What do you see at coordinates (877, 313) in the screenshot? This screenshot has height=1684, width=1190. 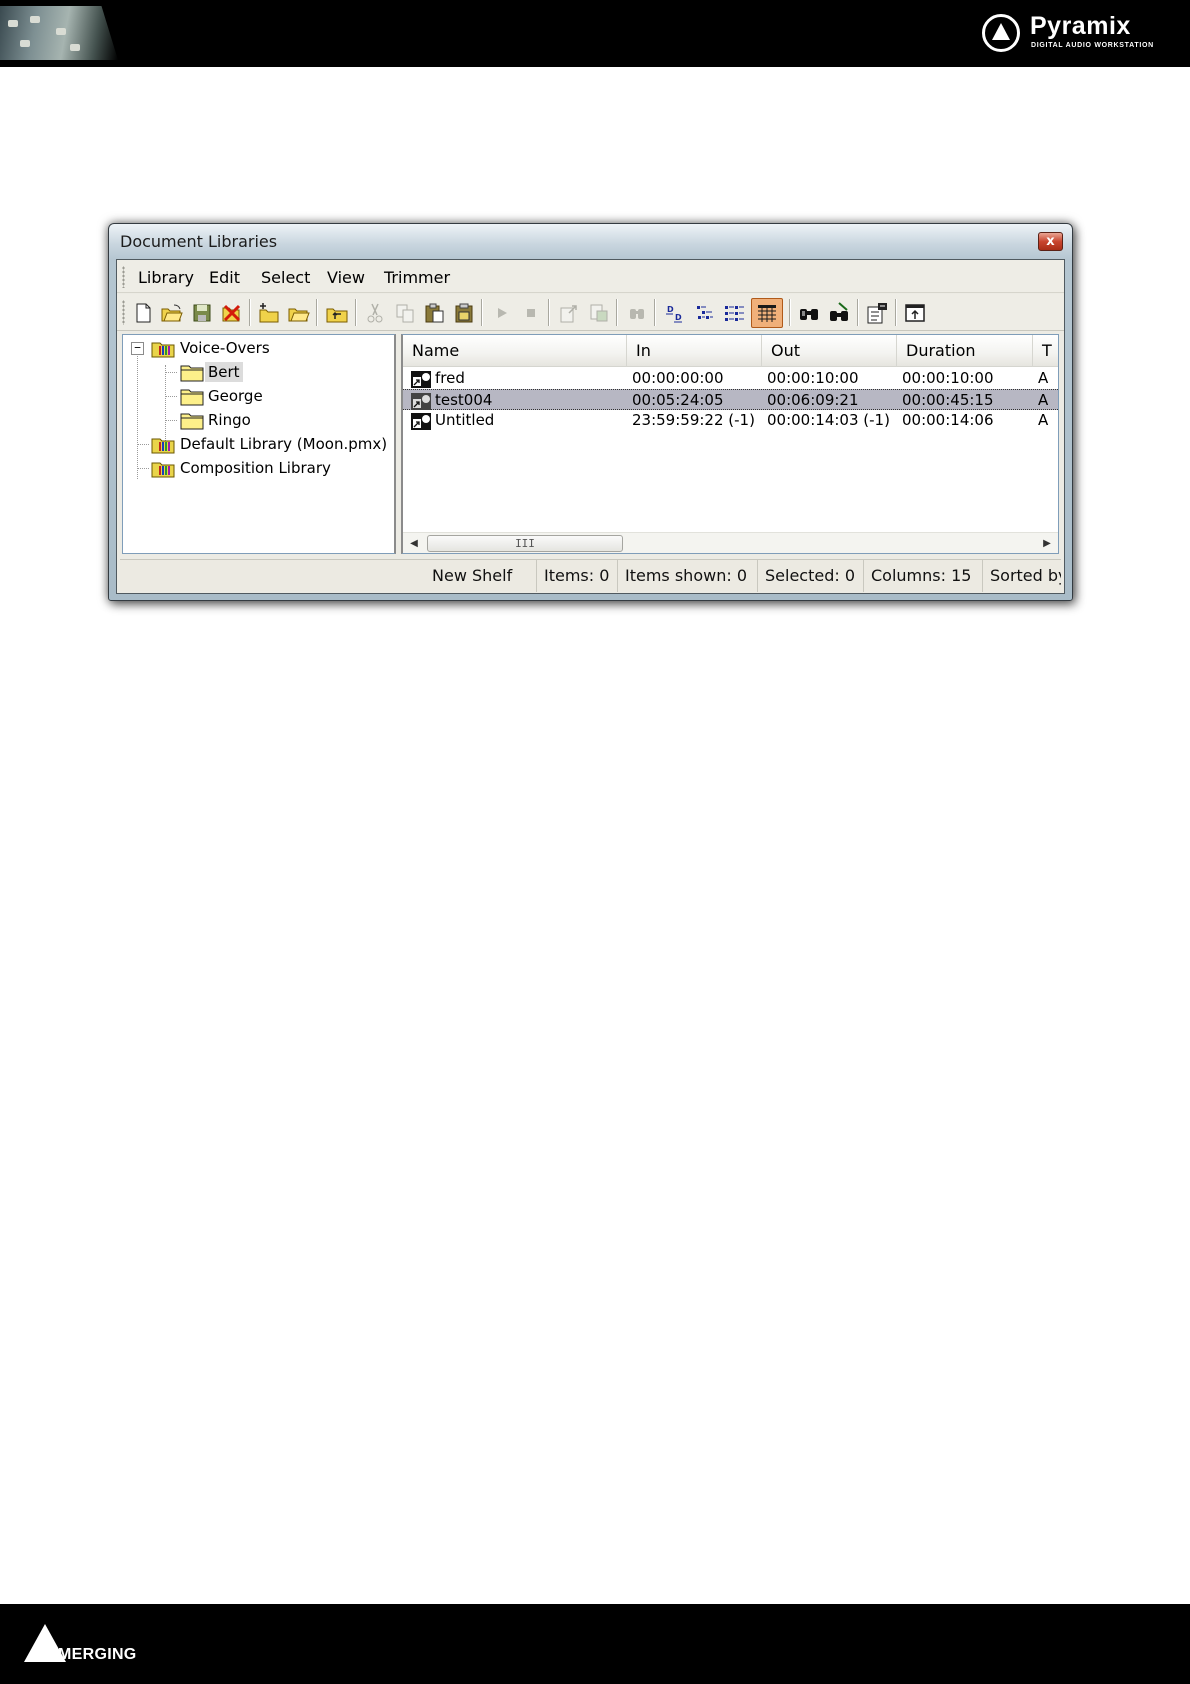 I see `properties-icon` at bounding box center [877, 313].